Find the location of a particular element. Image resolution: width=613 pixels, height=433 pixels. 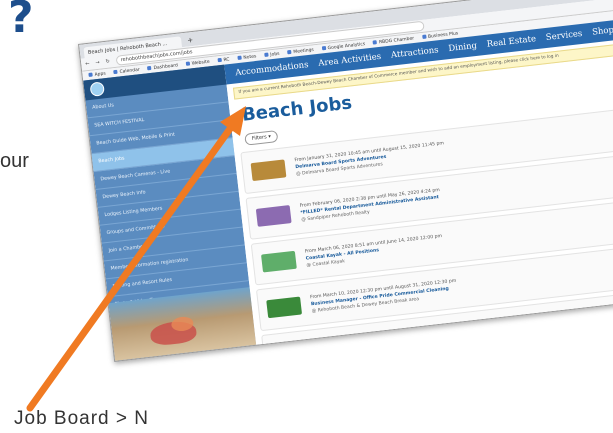

nav-item: Services is located at coordinates (563, 36).